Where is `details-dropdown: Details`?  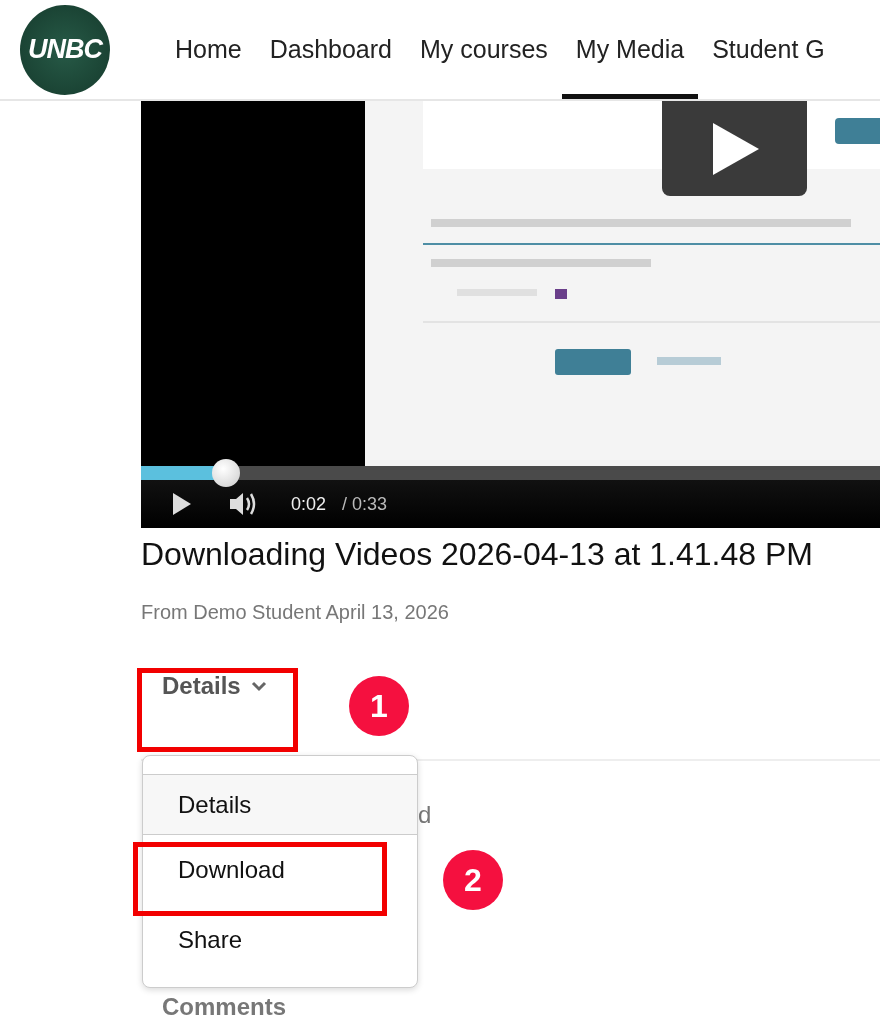 details-dropdown: Details is located at coordinates (214, 686).